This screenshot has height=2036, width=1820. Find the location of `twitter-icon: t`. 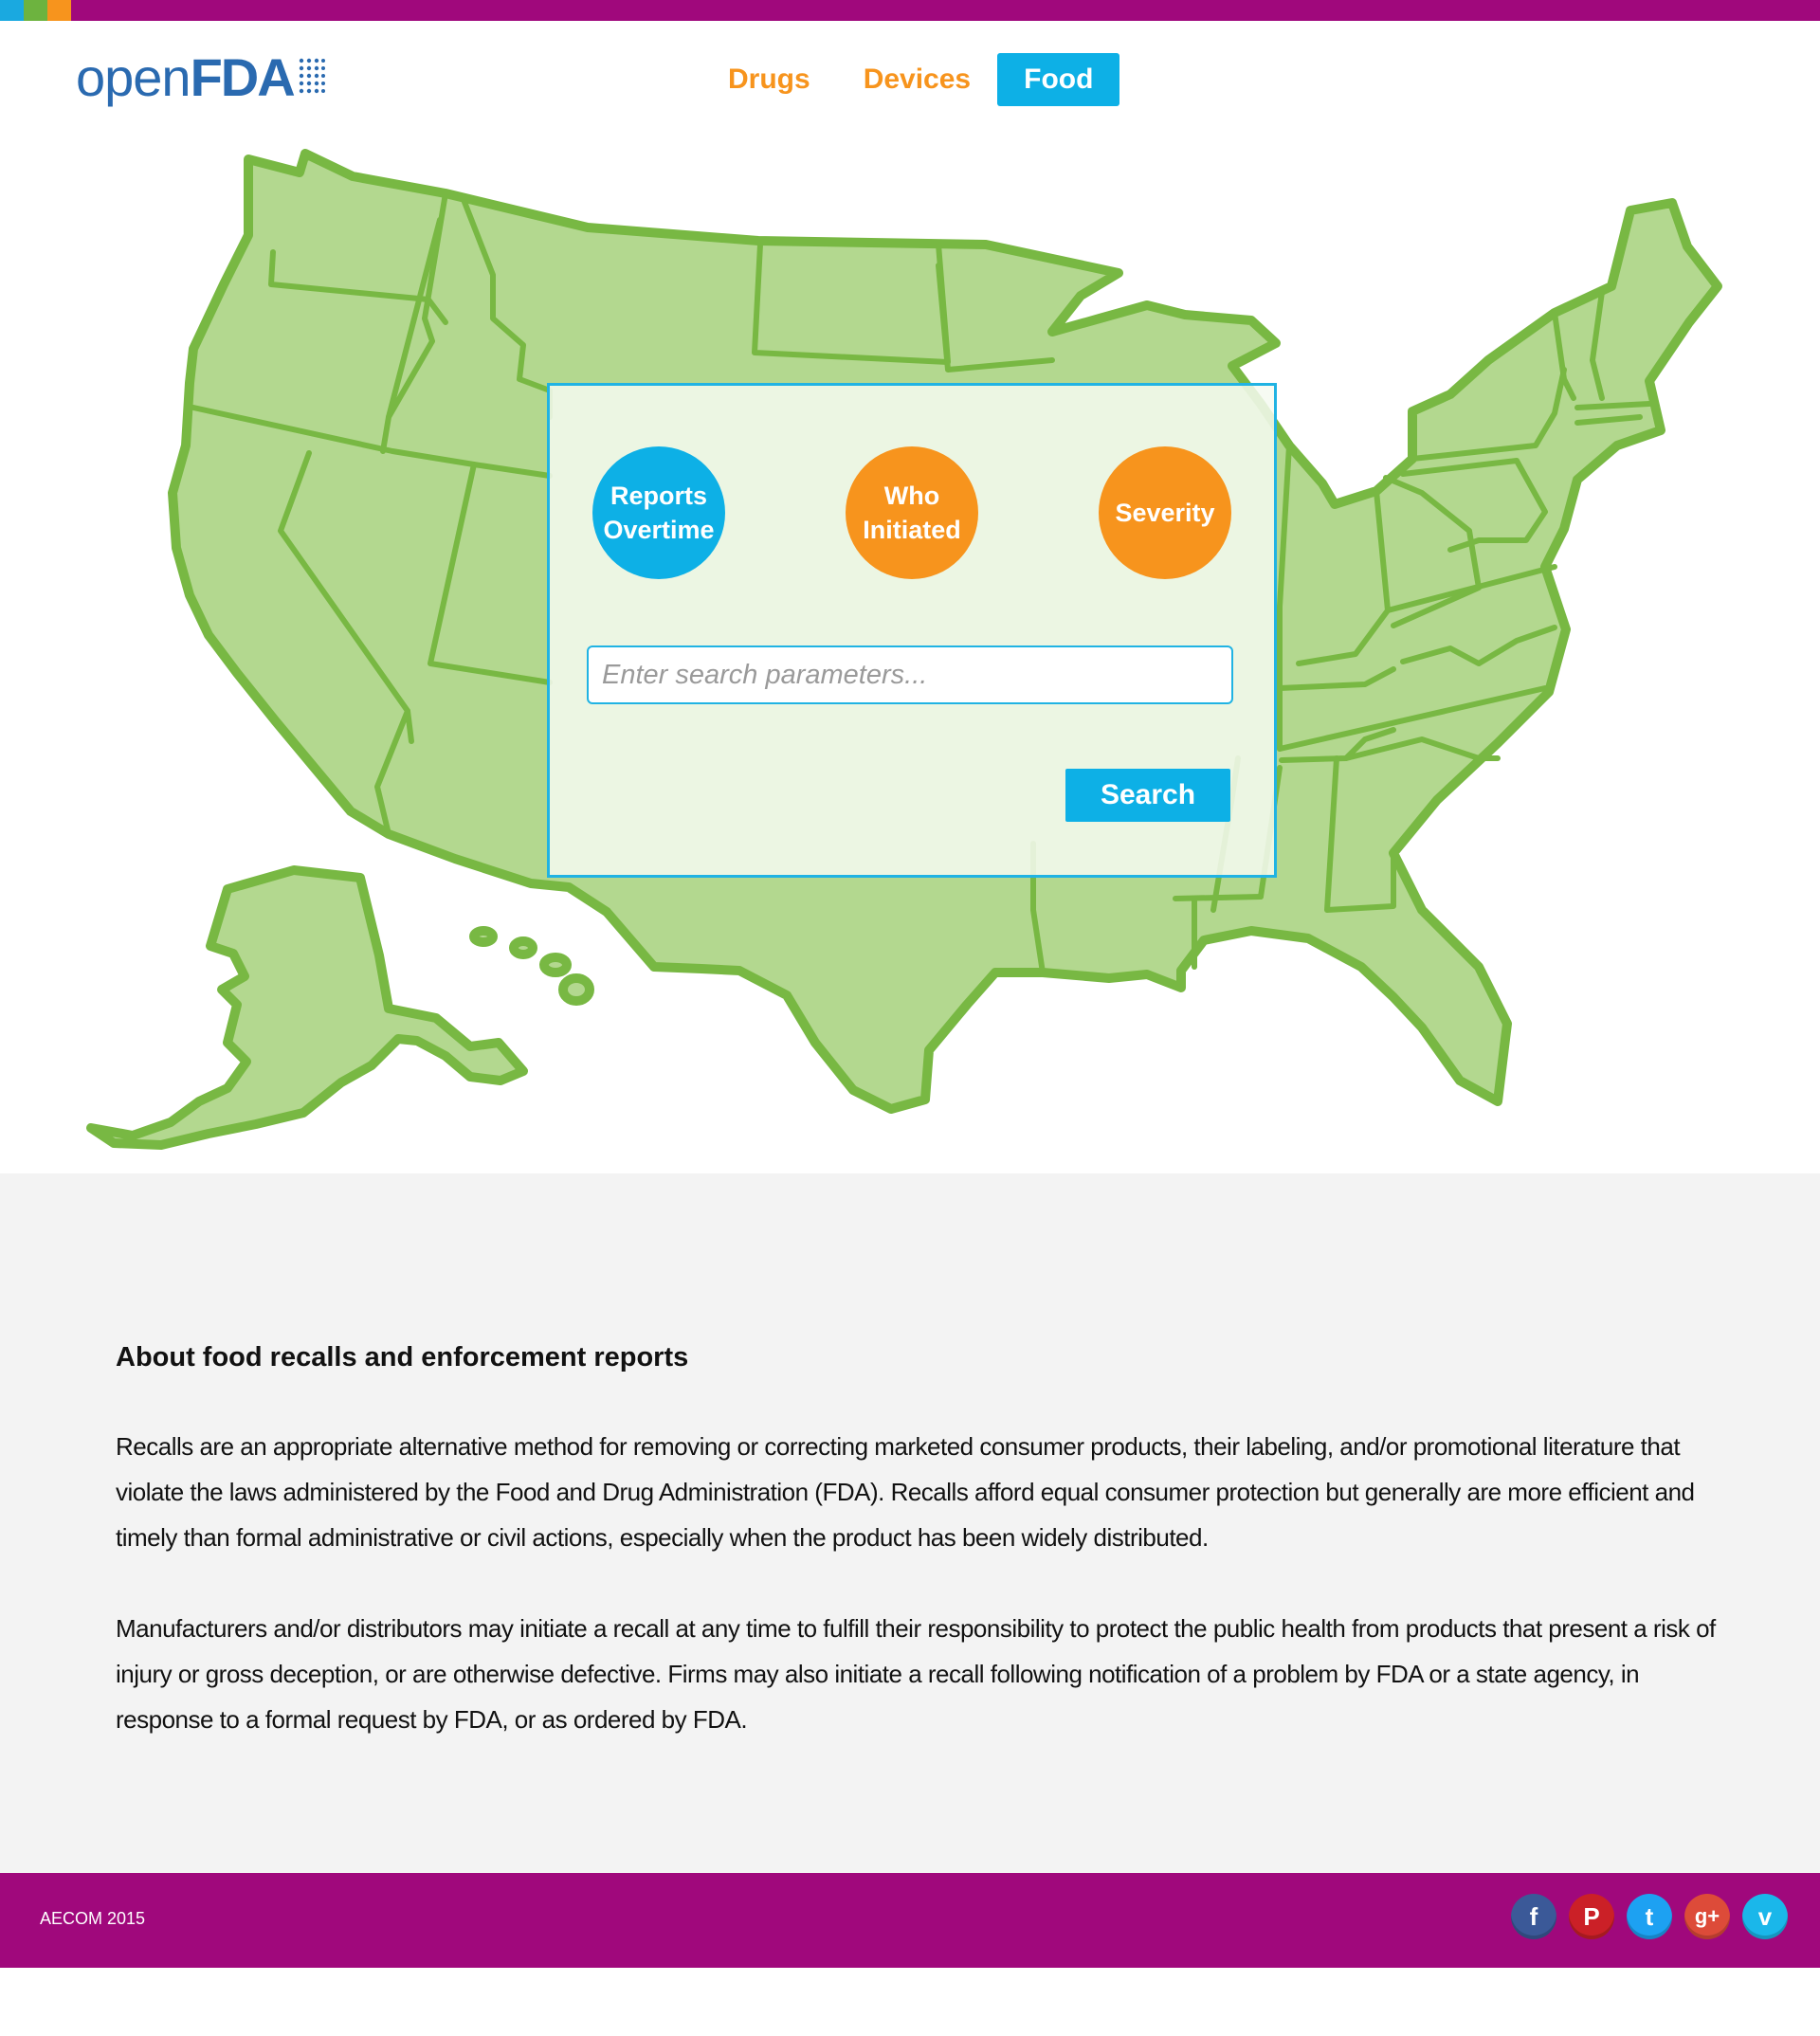

twitter-icon: t is located at coordinates (1649, 1916).